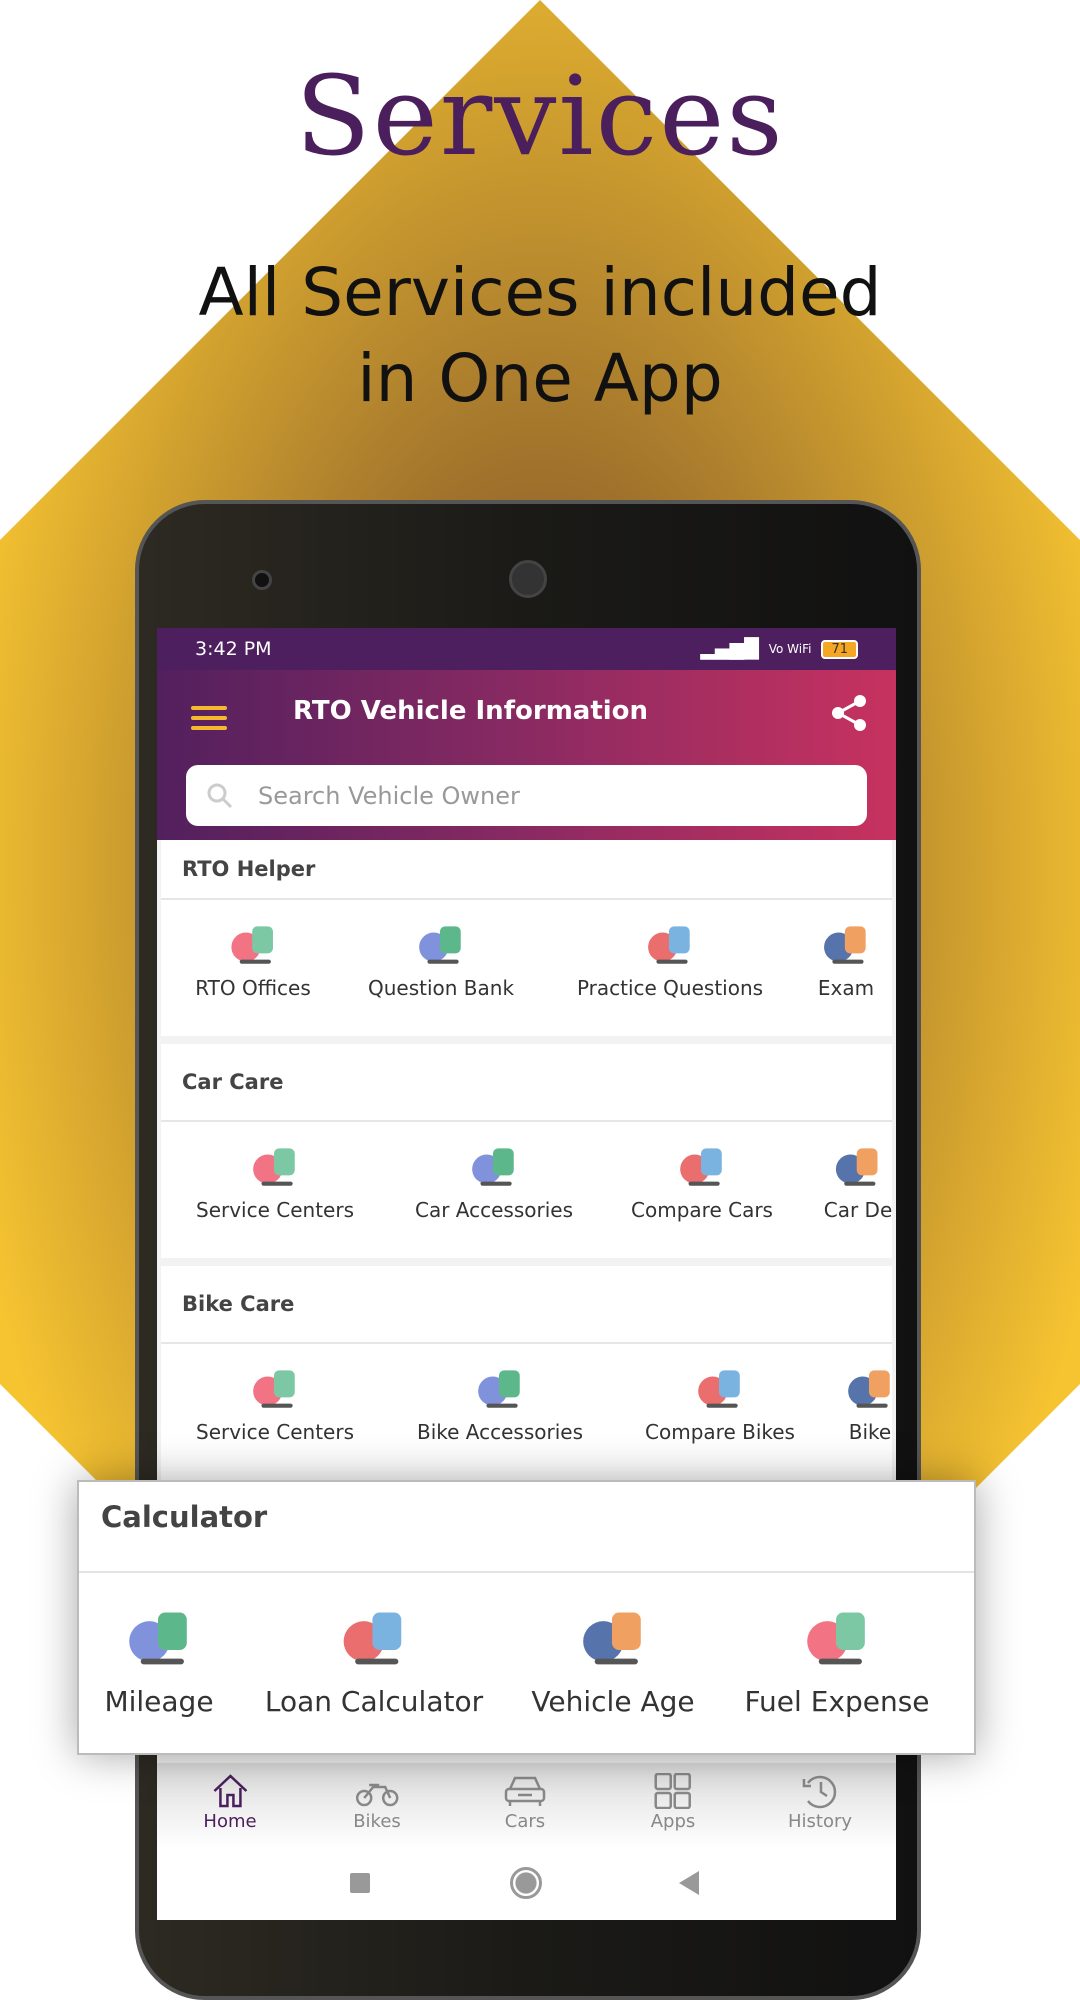 The image size is (1080, 2000). I want to click on home-system-button, so click(526, 1883).